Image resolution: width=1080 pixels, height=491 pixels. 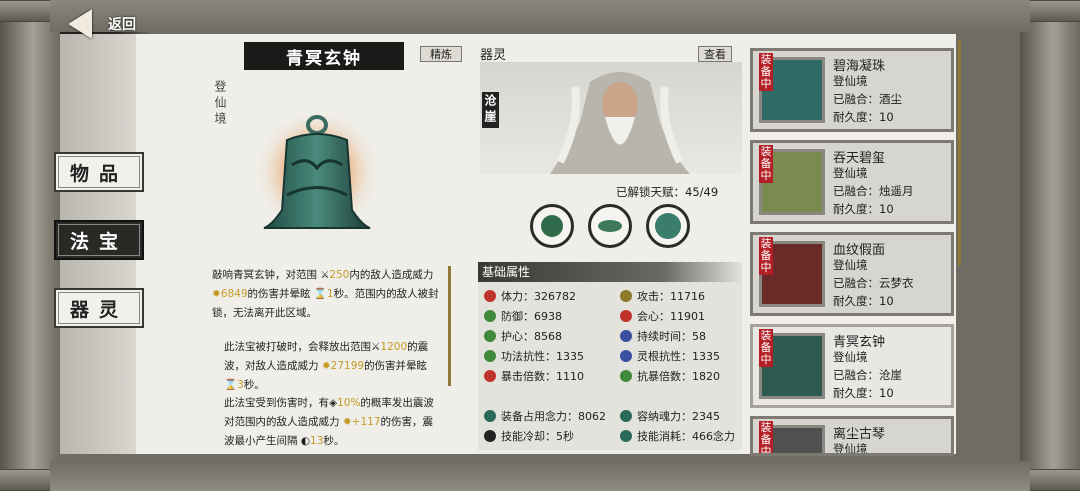 What do you see at coordinates (441, 54) in the screenshot?
I see `refine-button: 精炼` at bounding box center [441, 54].